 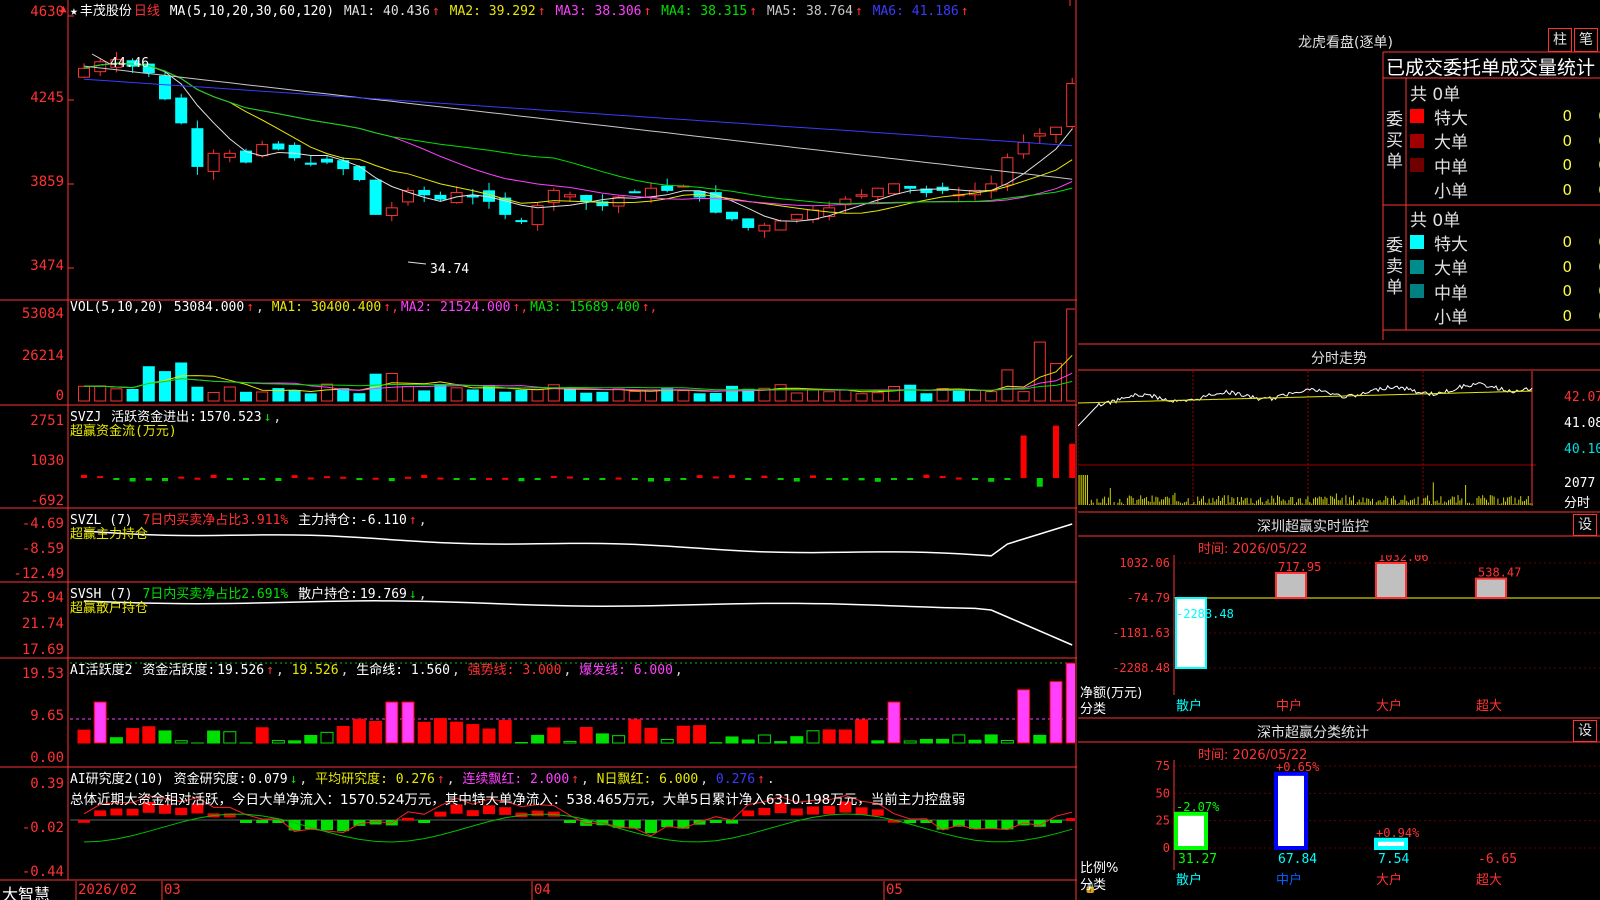 What do you see at coordinates (1298, 767) in the screenshot?
I see `change-label: +0.65%` at bounding box center [1298, 767].